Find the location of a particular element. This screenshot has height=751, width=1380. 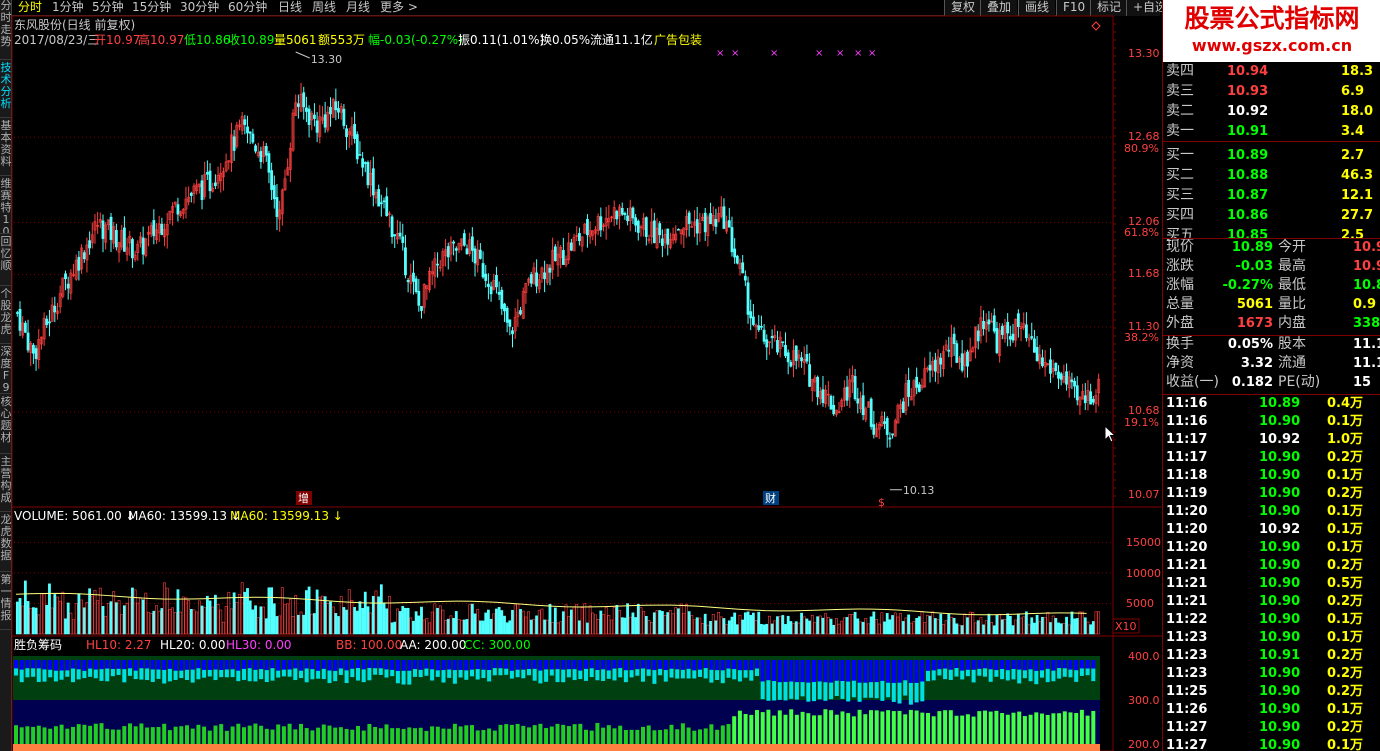

stat-v1: 0.182 is located at coordinates (1252, 382).